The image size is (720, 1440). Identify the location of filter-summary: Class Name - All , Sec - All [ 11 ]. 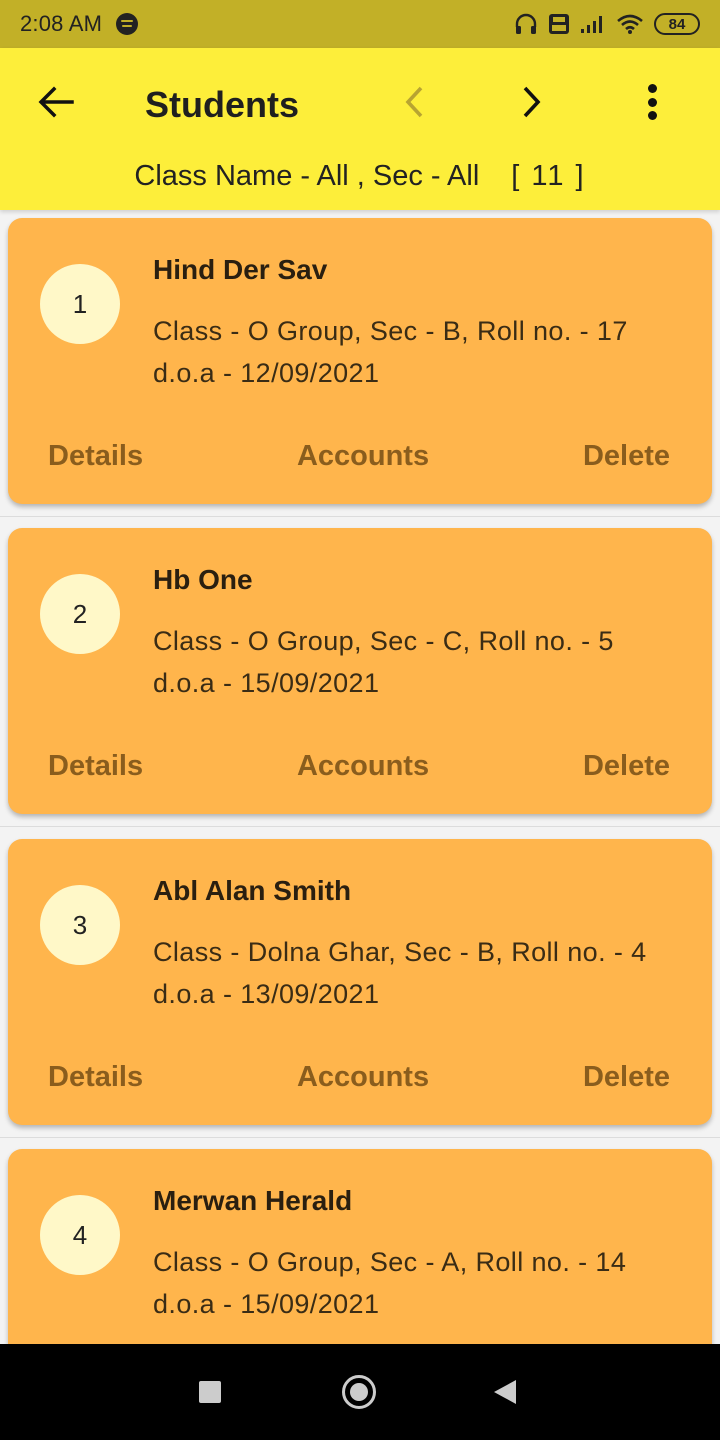
(360, 176).